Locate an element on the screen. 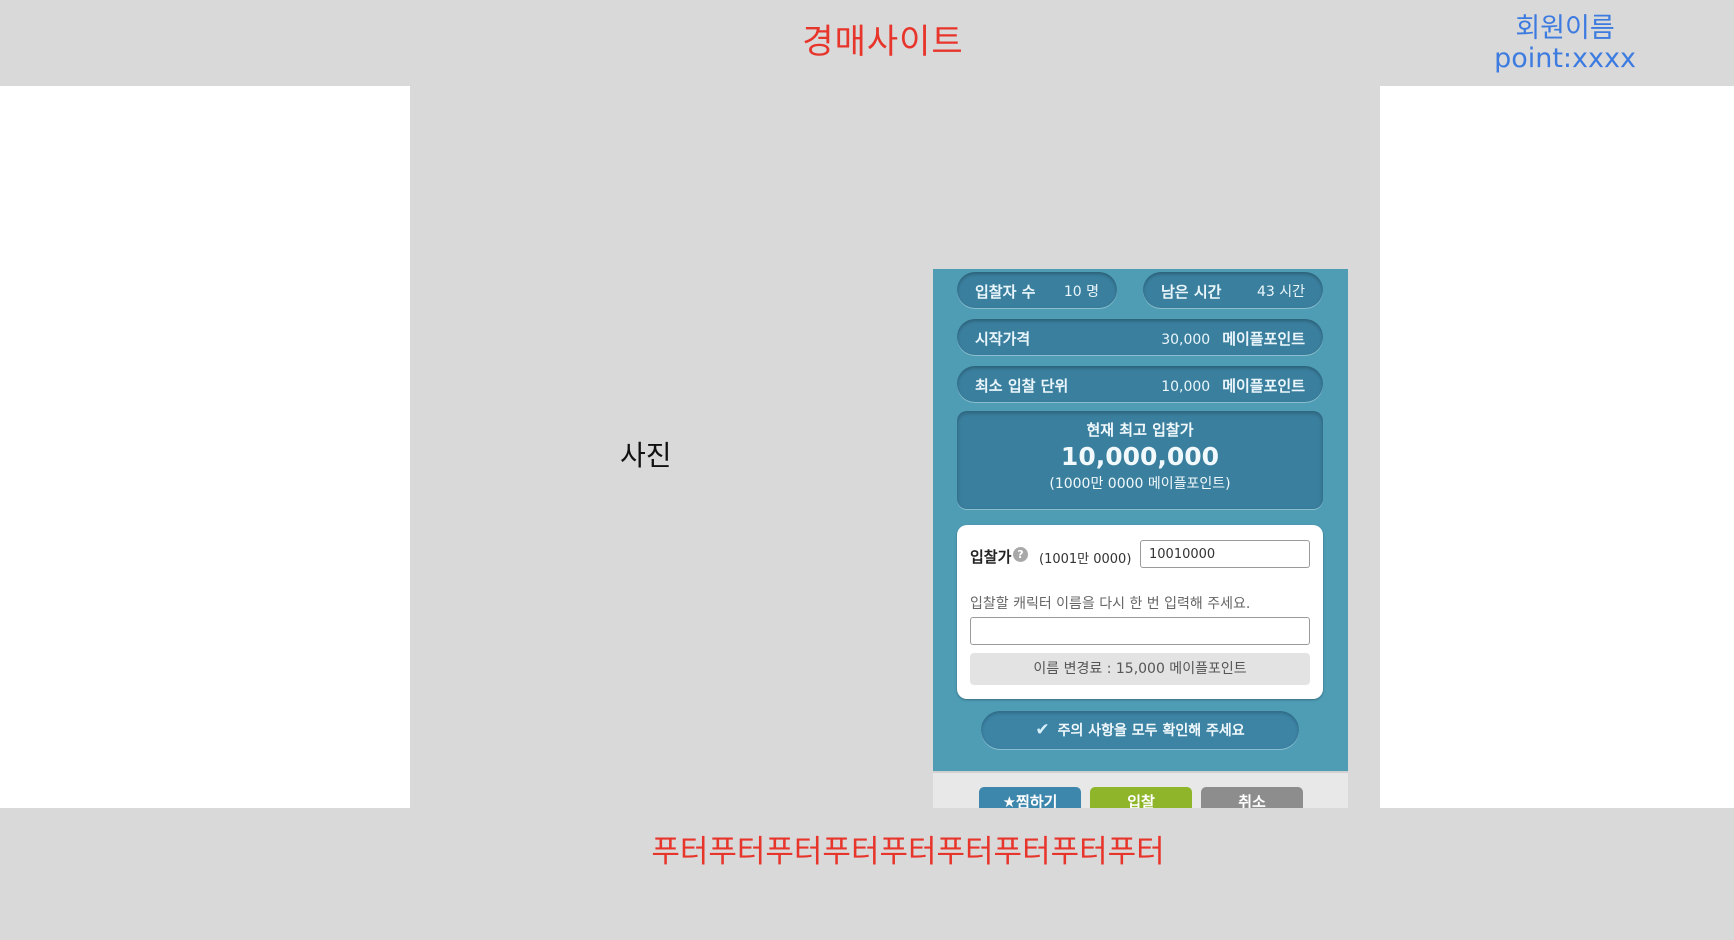 The image size is (1734, 940). current-bid-readable: (1000만 0000 메이플포인트) is located at coordinates (1140, 484).